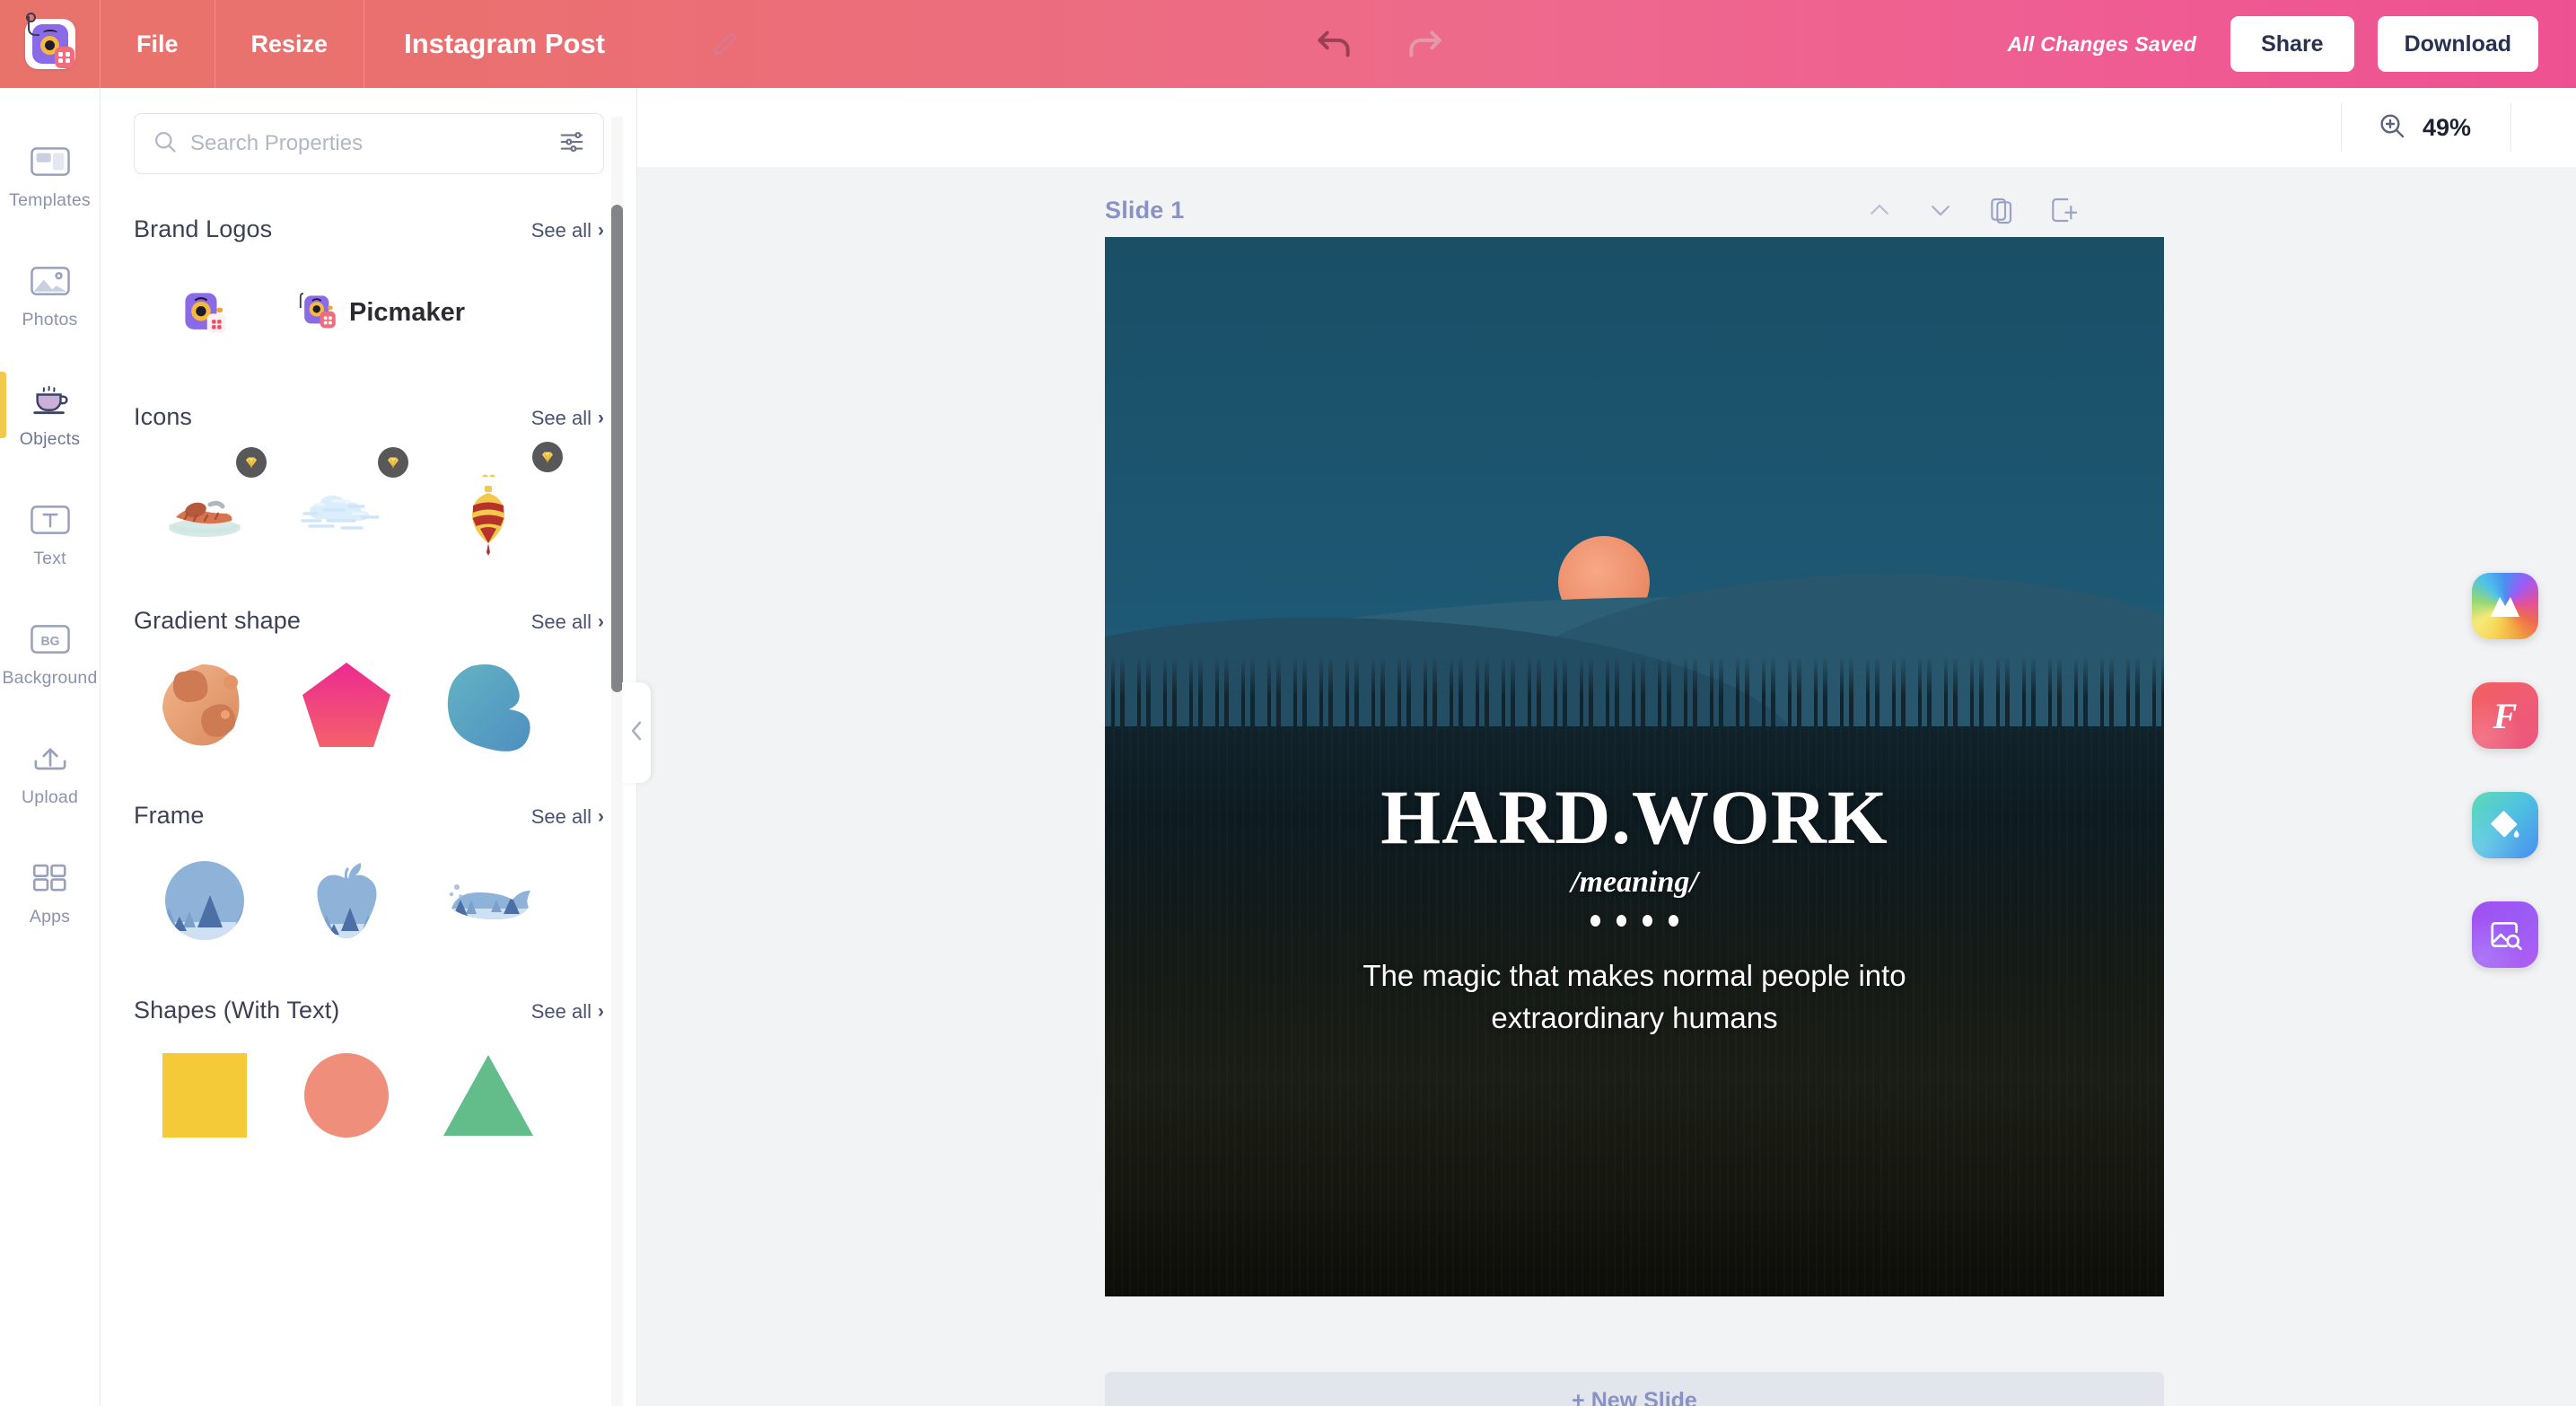  I want to click on sidebar-item-text: Text, so click(50, 535).